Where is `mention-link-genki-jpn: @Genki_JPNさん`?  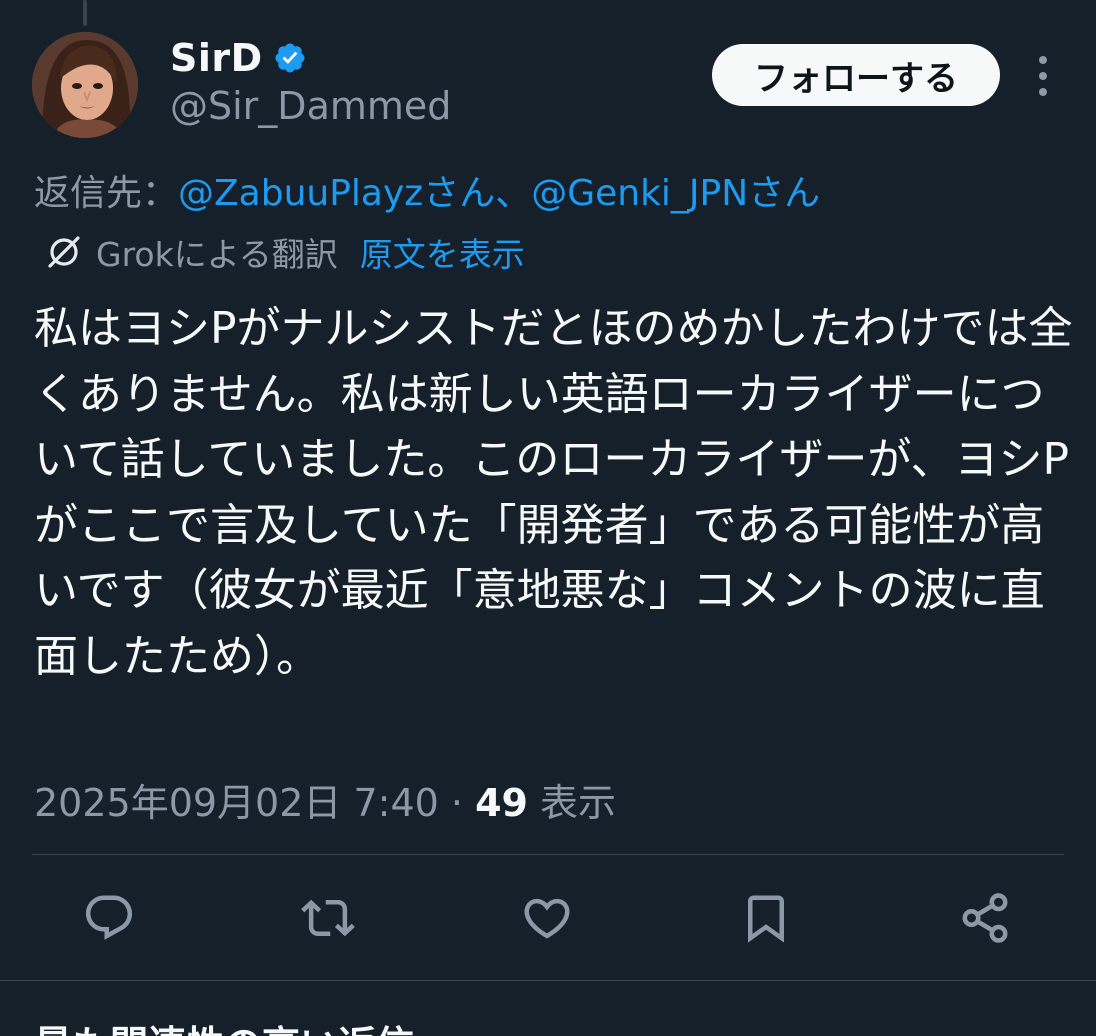
mention-link-genki-jpn: @Genki_JPNさん is located at coordinates (675, 193).